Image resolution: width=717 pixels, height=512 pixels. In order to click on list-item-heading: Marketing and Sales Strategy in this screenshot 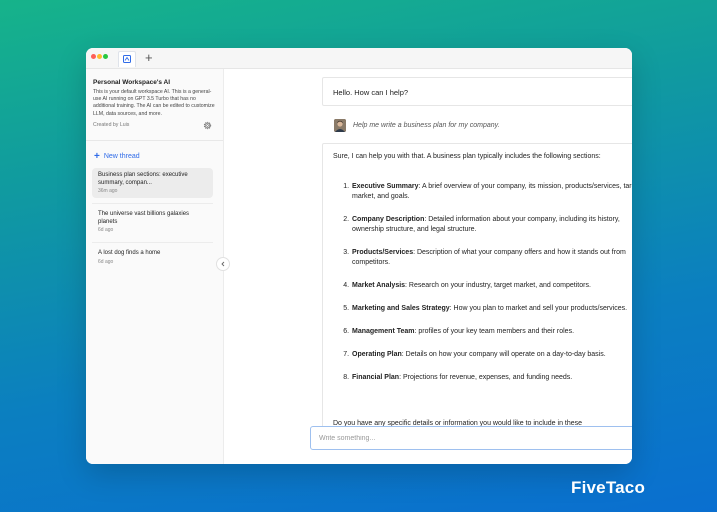, I will do `click(401, 308)`.